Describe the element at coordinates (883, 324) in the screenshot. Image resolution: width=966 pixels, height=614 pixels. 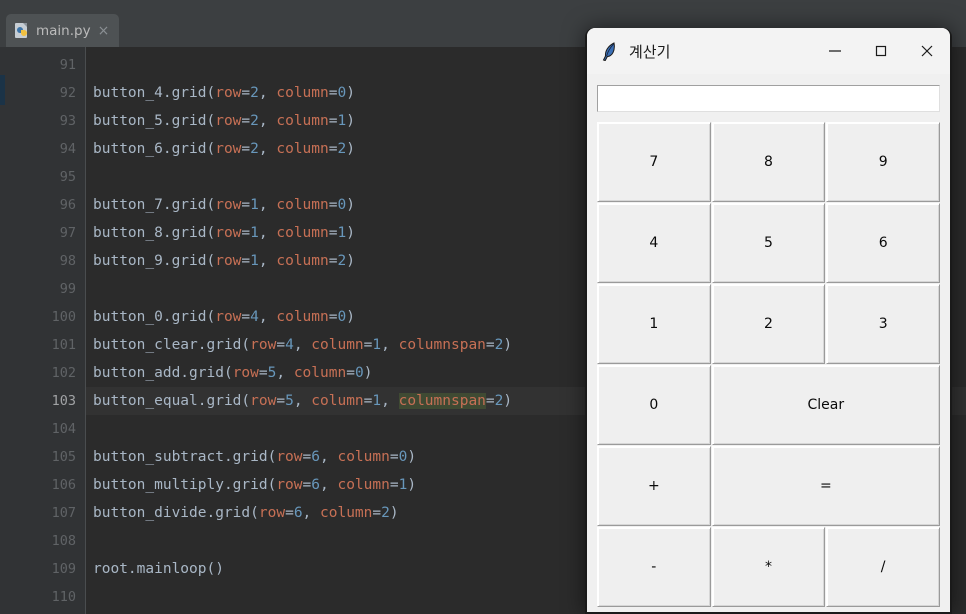
I see `button-3: 3` at that location.